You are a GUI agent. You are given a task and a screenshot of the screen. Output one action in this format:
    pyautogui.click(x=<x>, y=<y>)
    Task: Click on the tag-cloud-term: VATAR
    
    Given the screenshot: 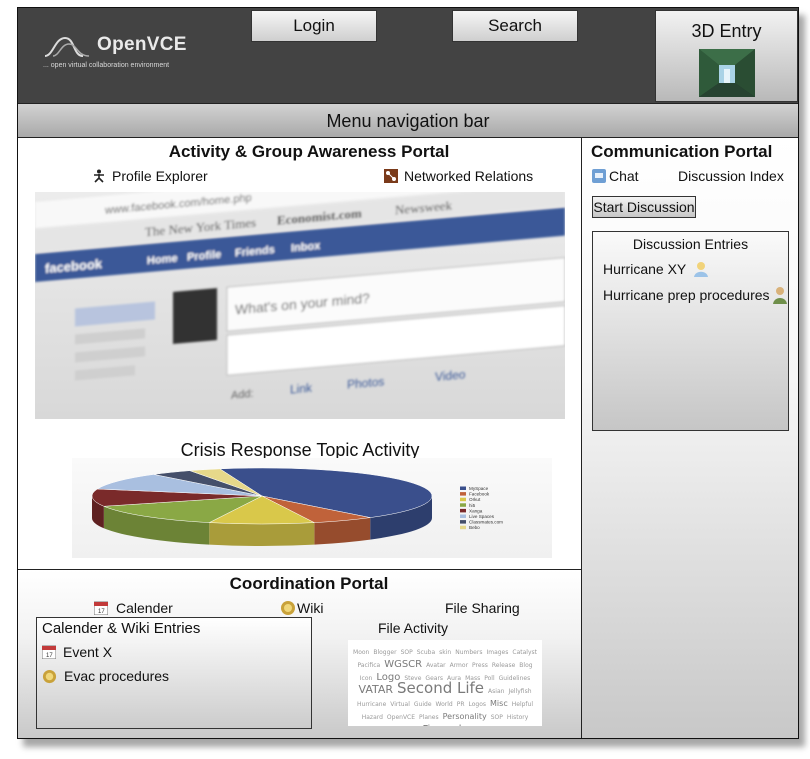 What is the action you would take?
    pyautogui.click(x=376, y=689)
    